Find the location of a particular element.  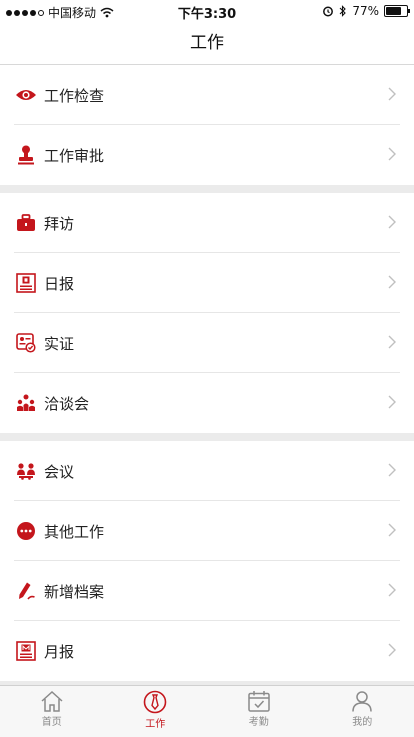

menu-item-label: 日报 is located at coordinates (59, 283).